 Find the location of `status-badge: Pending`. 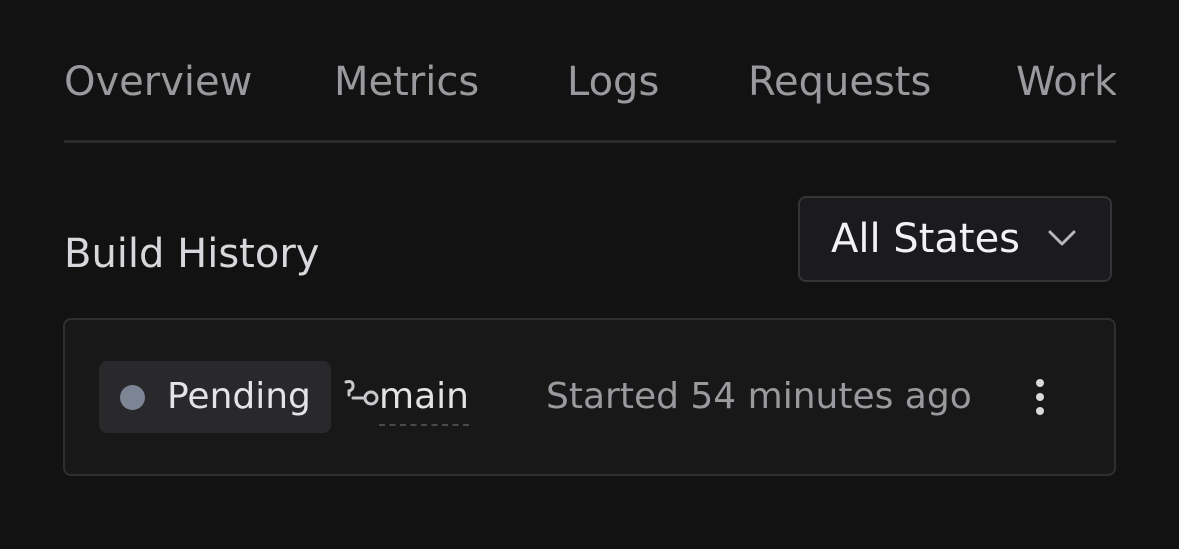

status-badge: Pending is located at coordinates (215, 397).